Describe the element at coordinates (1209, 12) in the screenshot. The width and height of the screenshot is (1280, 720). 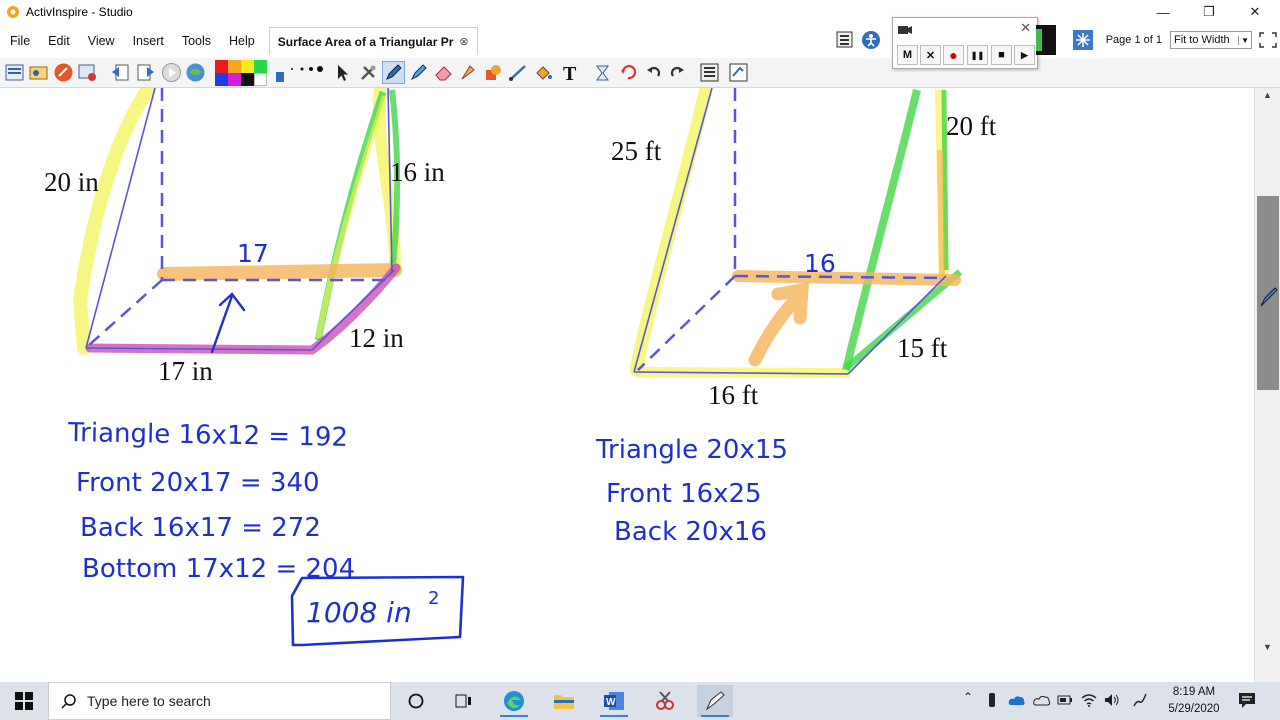
I see `restore-button: ❐` at that location.